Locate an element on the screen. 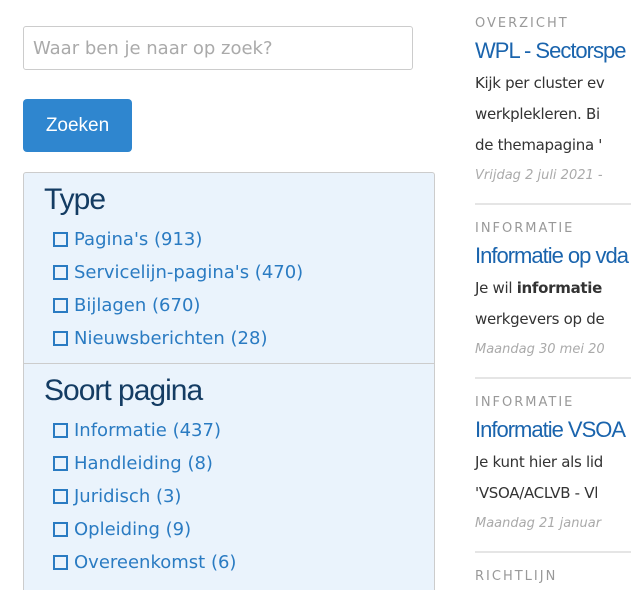 The image size is (633, 599). result-snippet: 'VSOA/ACLVB - Vl is located at coordinates (537, 493).